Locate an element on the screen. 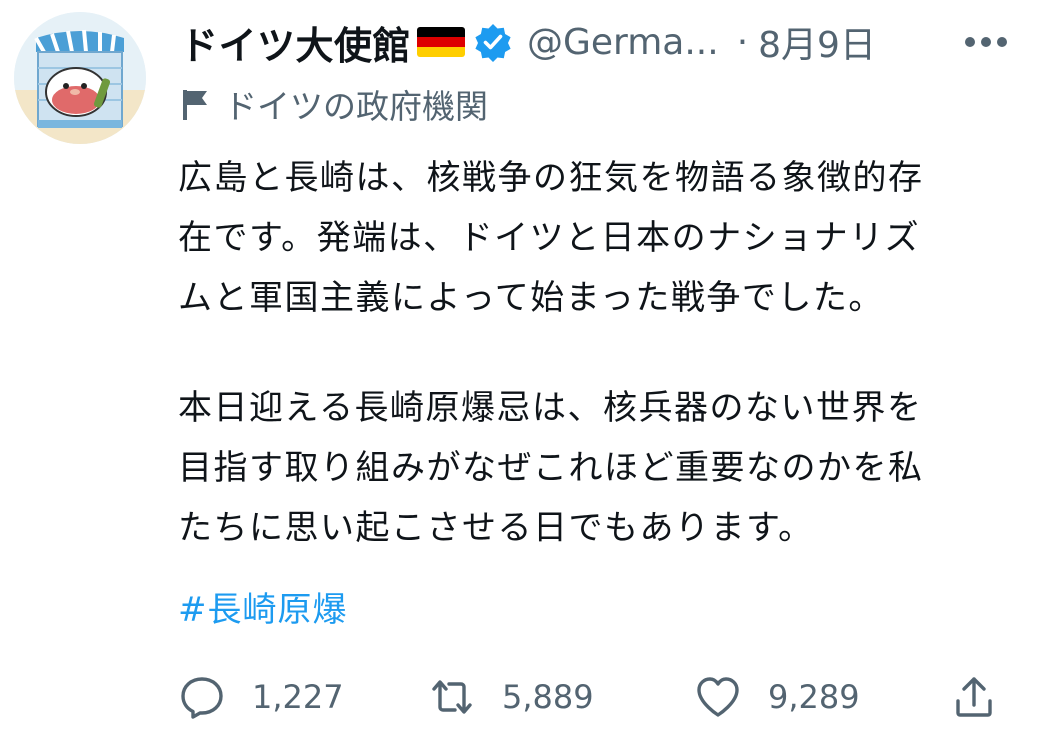  share-button is located at coordinates (974, 697).